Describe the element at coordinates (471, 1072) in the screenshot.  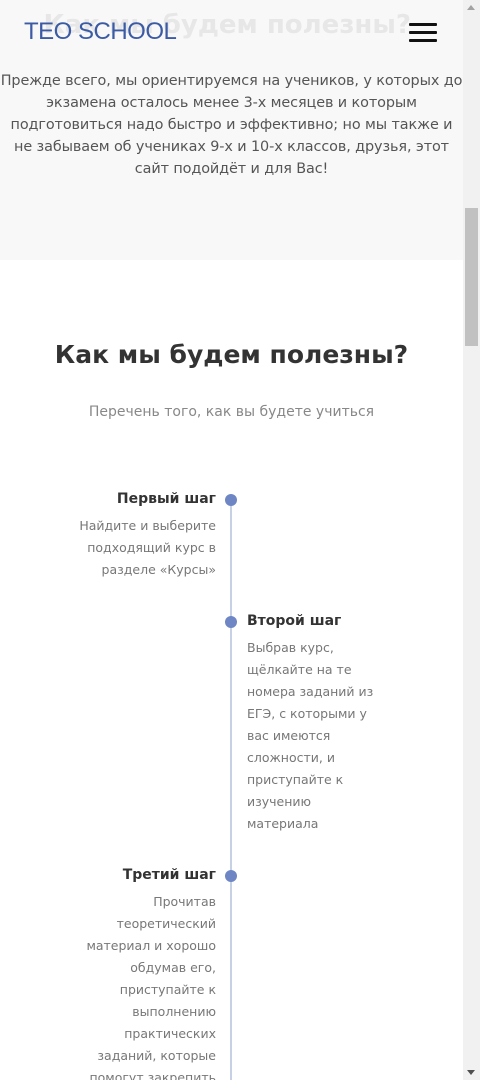
I see `scroll-down-arrow-icon` at that location.